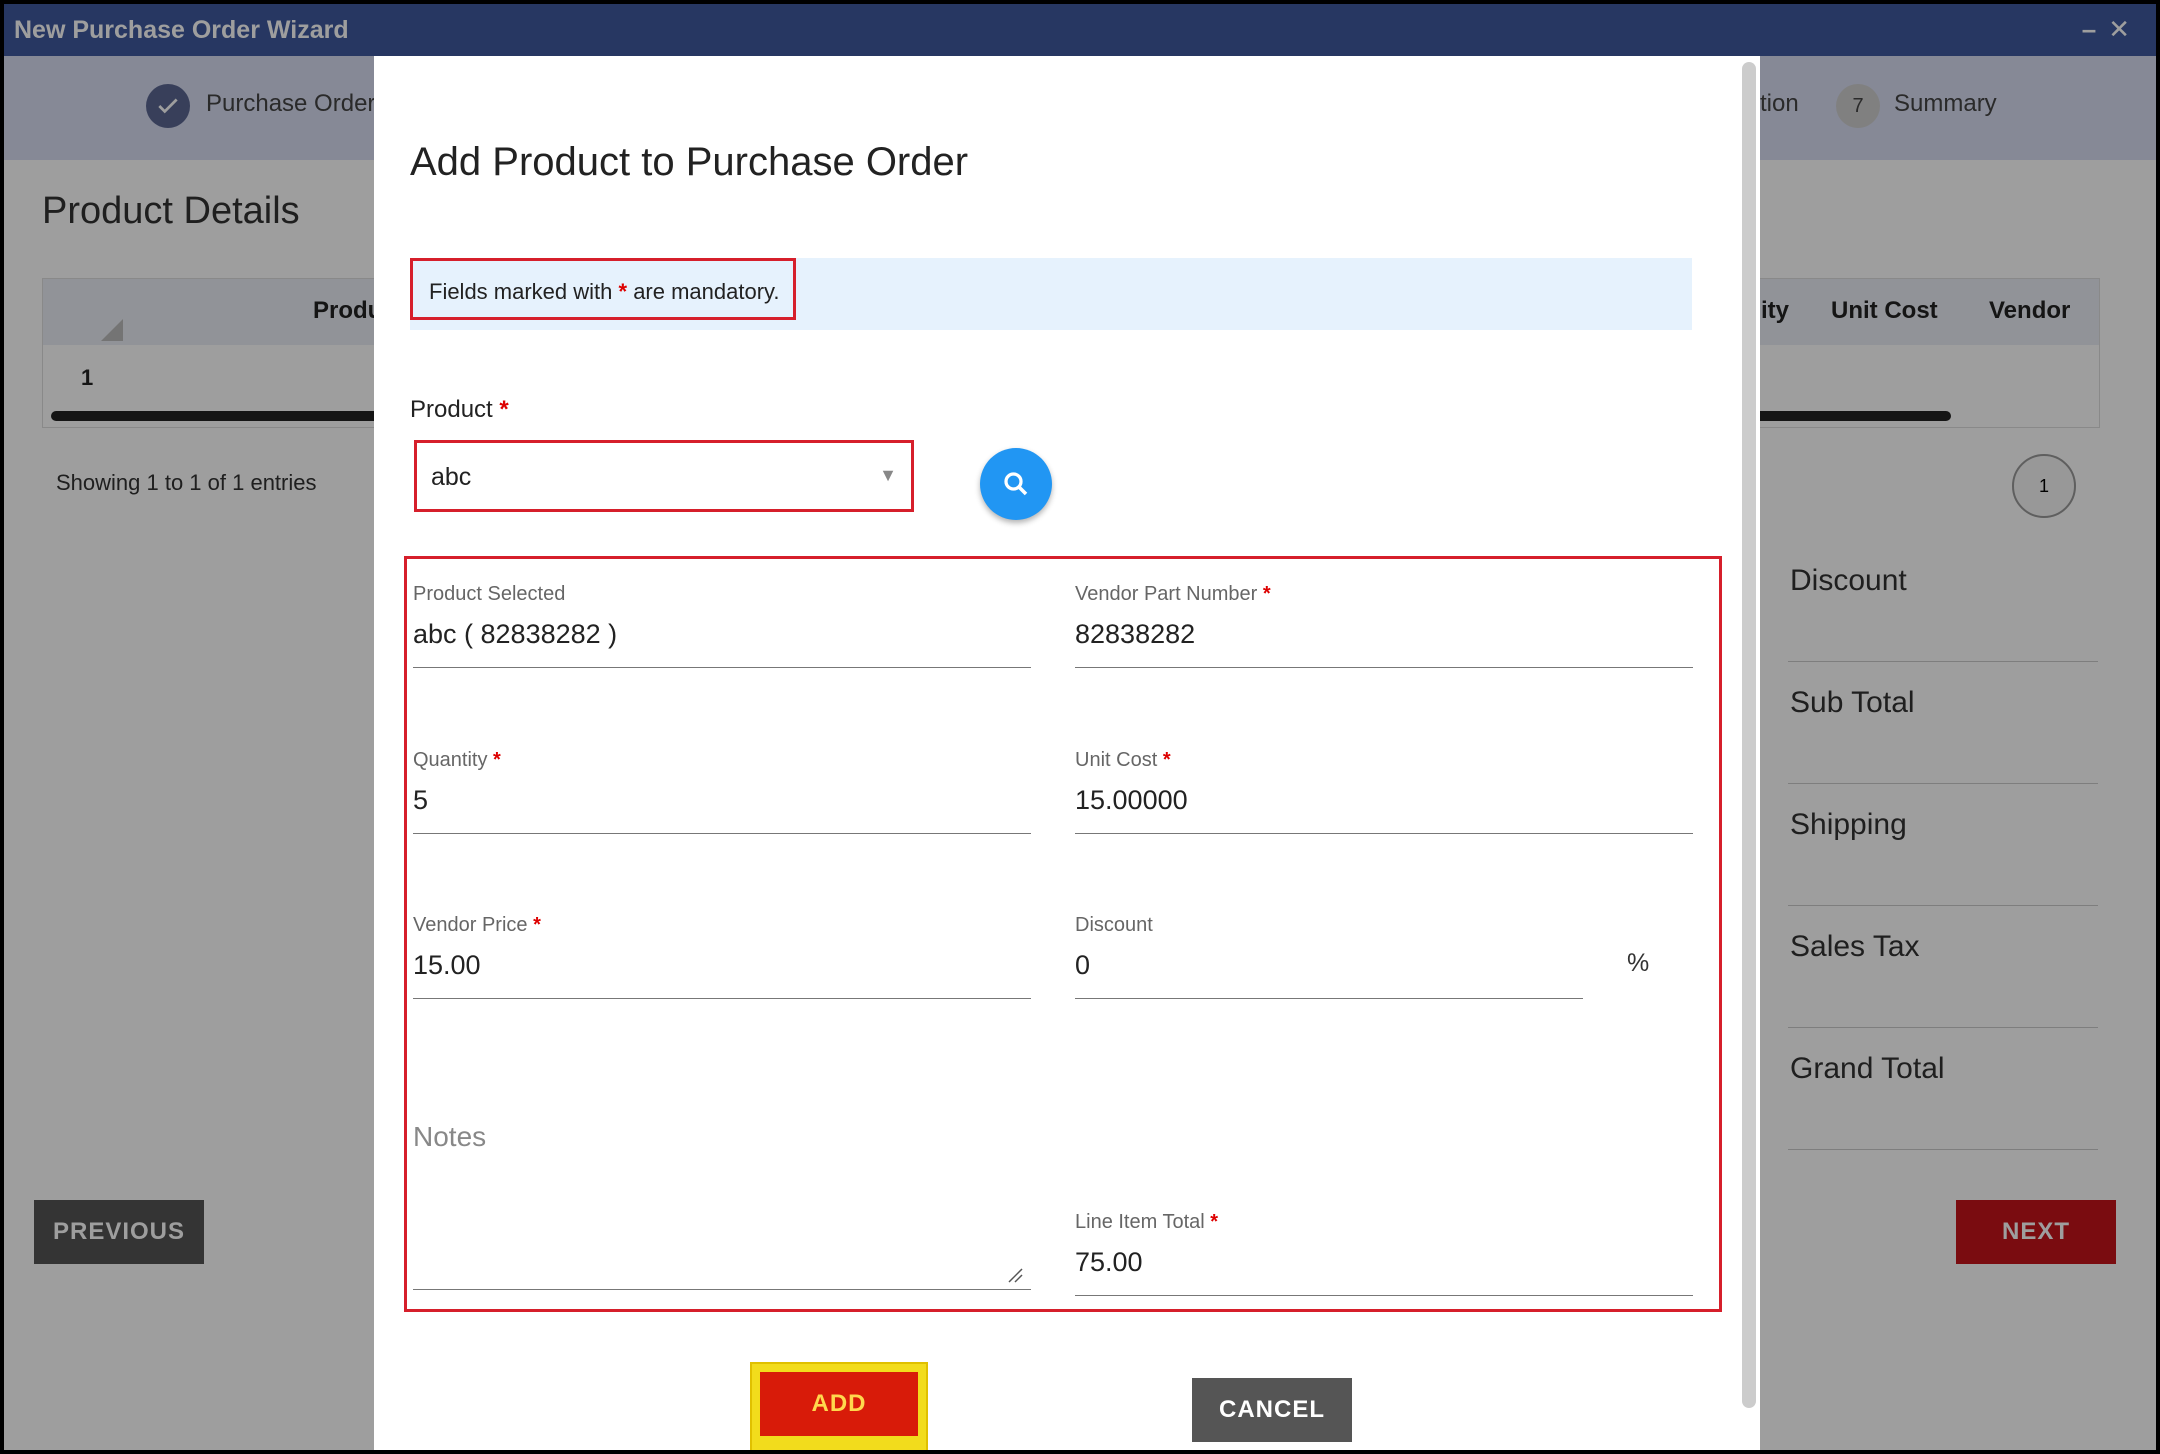 The image size is (2160, 1454). Describe the element at coordinates (1109, 1262) in the screenshot. I see `line-item-total-value: 75.00` at that location.